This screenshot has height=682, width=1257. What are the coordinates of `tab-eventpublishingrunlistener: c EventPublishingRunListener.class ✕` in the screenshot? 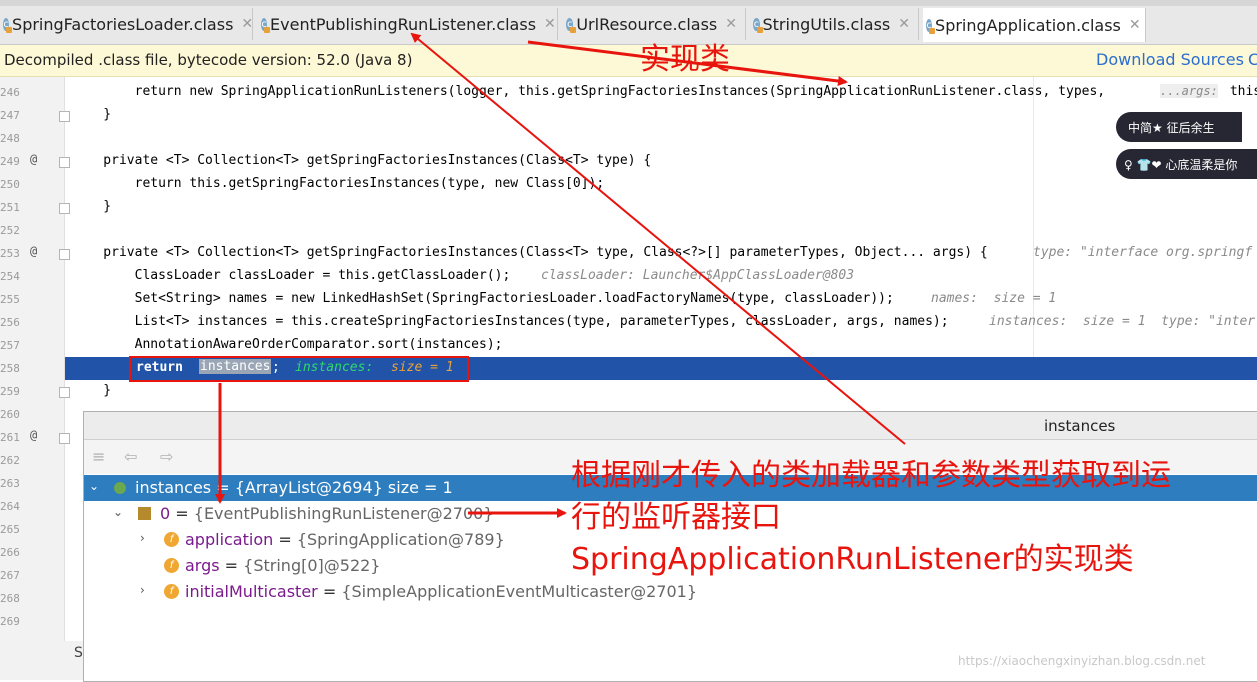 It's located at (408, 24).